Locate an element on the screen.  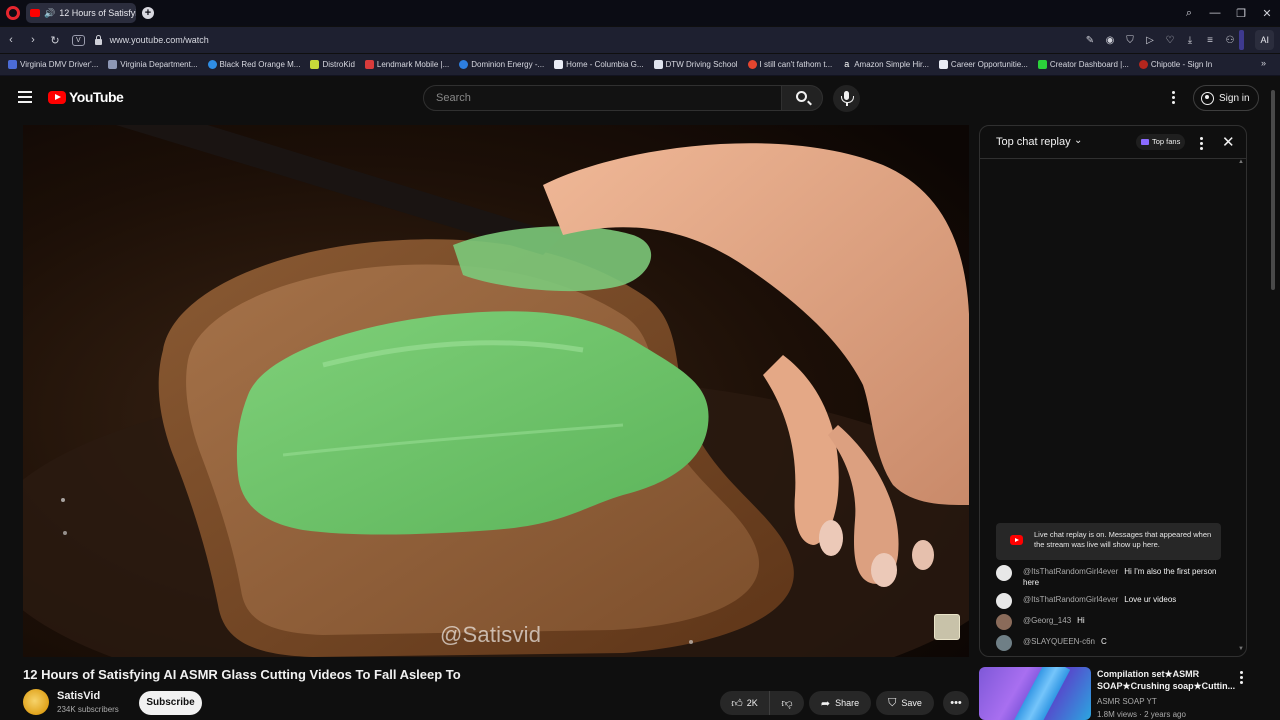
crown-icon is located at coordinates (1145, 142).